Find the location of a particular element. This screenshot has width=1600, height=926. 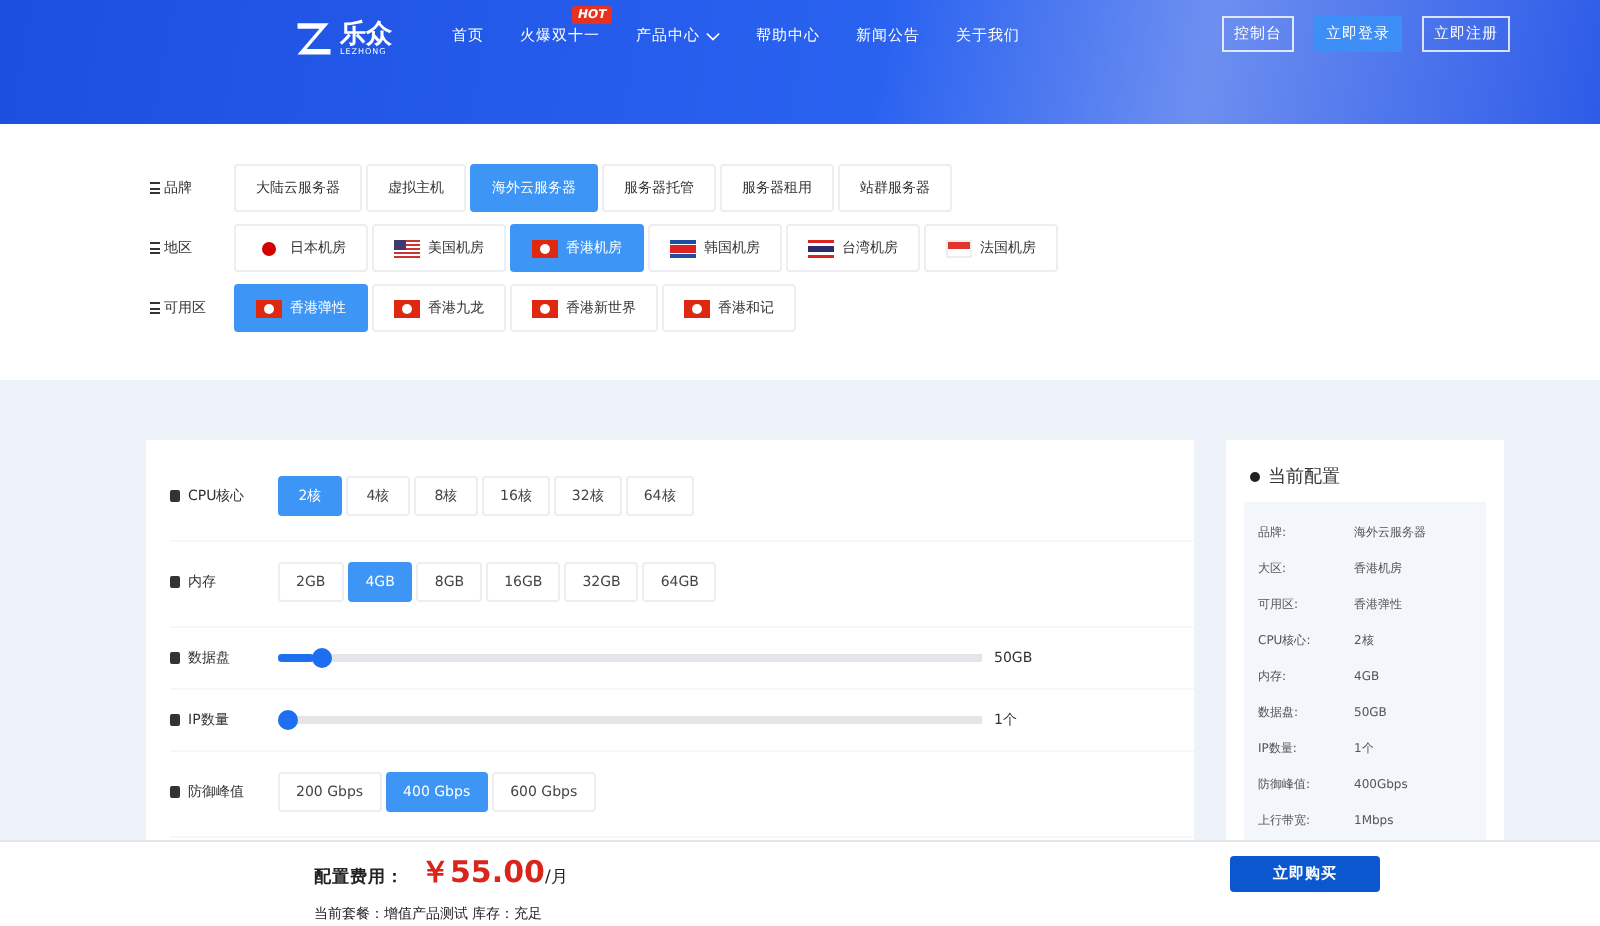

price: ￥55.00 is located at coordinates (482, 873).